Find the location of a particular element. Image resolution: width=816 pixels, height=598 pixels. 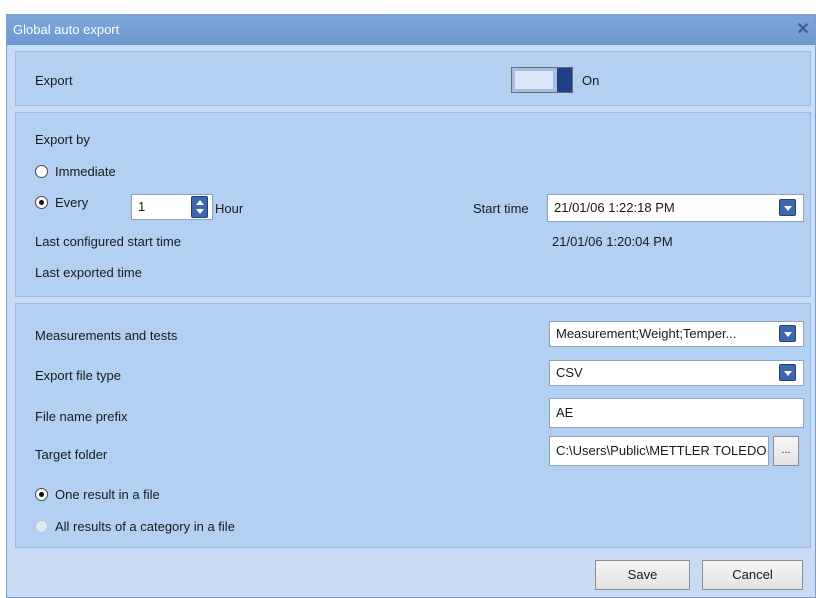

file-type-dropdown-icon is located at coordinates (787, 372).